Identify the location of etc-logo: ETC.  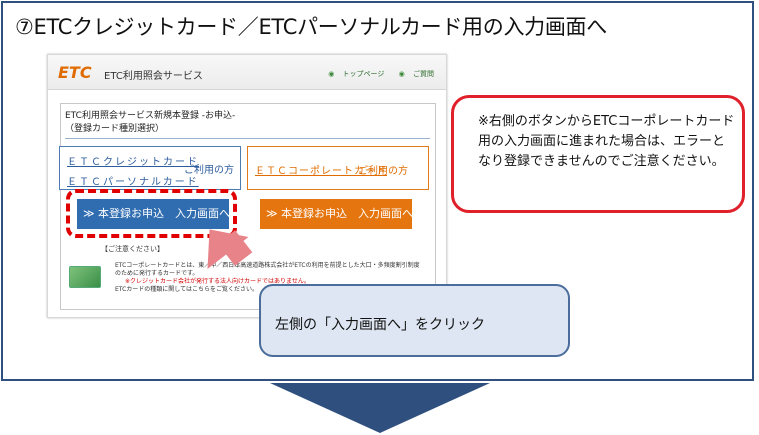
(75, 72).